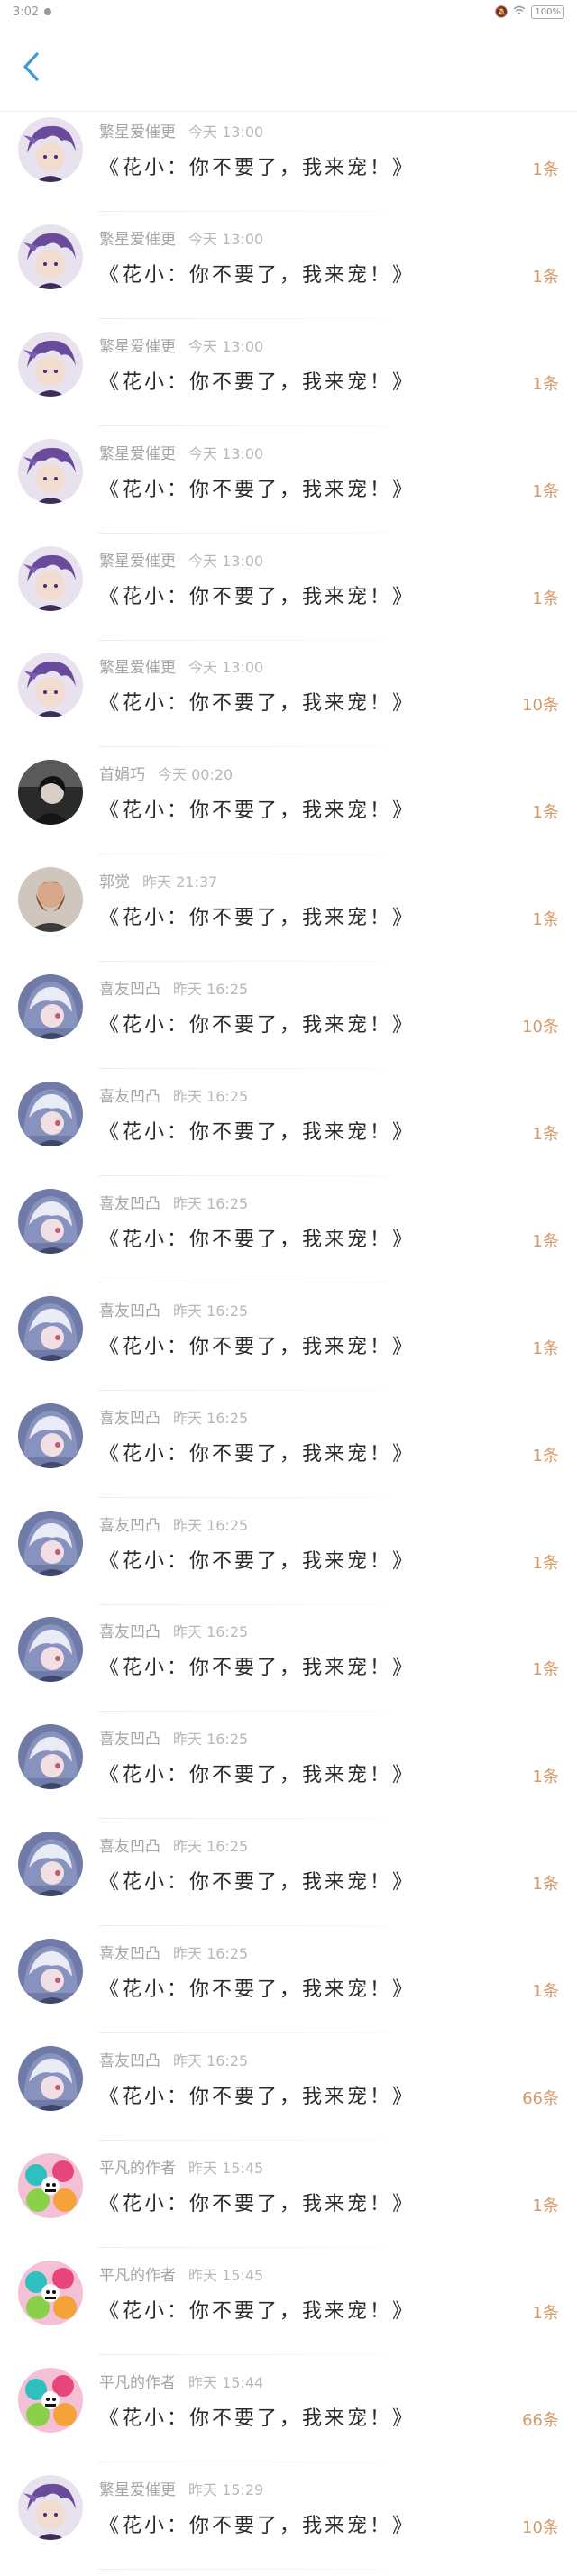 The height and width of the screenshot is (2576, 577). What do you see at coordinates (288, 2416) in the screenshot?
I see `list-item: 平凡的作者 昨天 15:44 《花小：你不要了，我来宠！》 66条` at bounding box center [288, 2416].